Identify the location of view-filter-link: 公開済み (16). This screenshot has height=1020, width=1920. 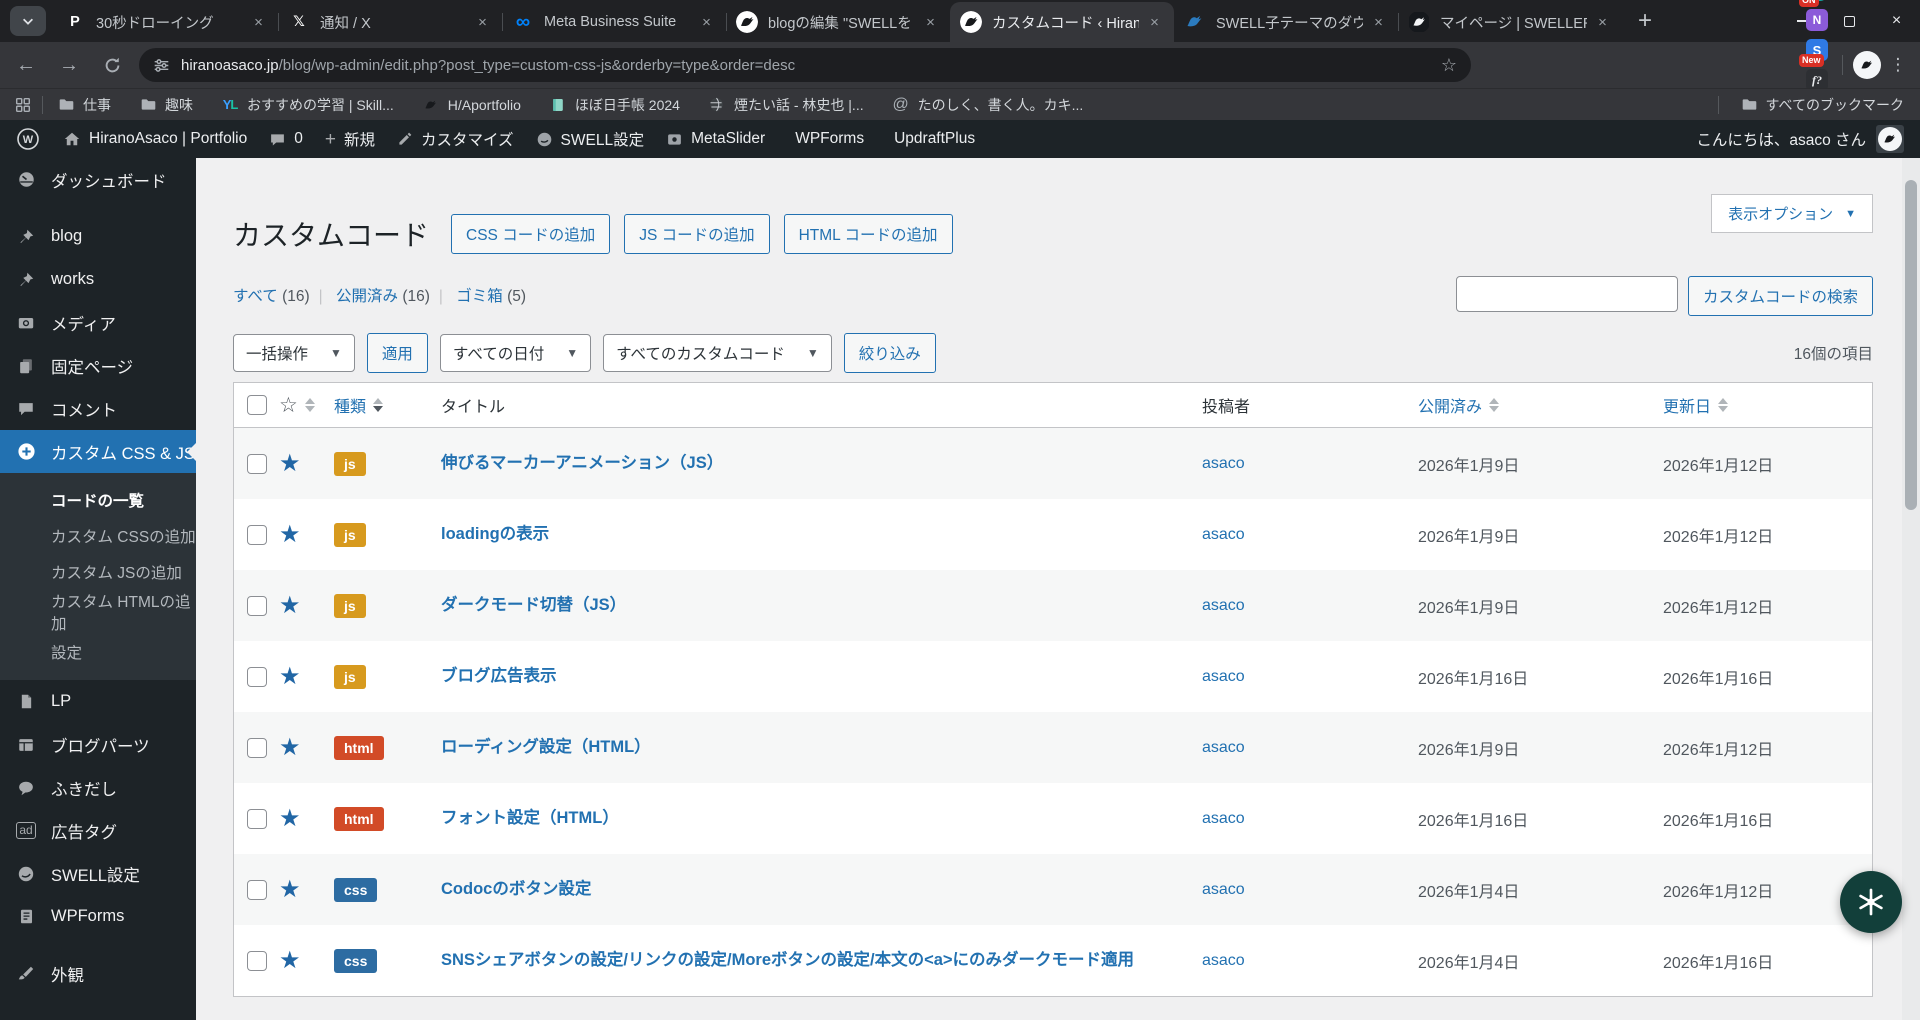
(394, 296).